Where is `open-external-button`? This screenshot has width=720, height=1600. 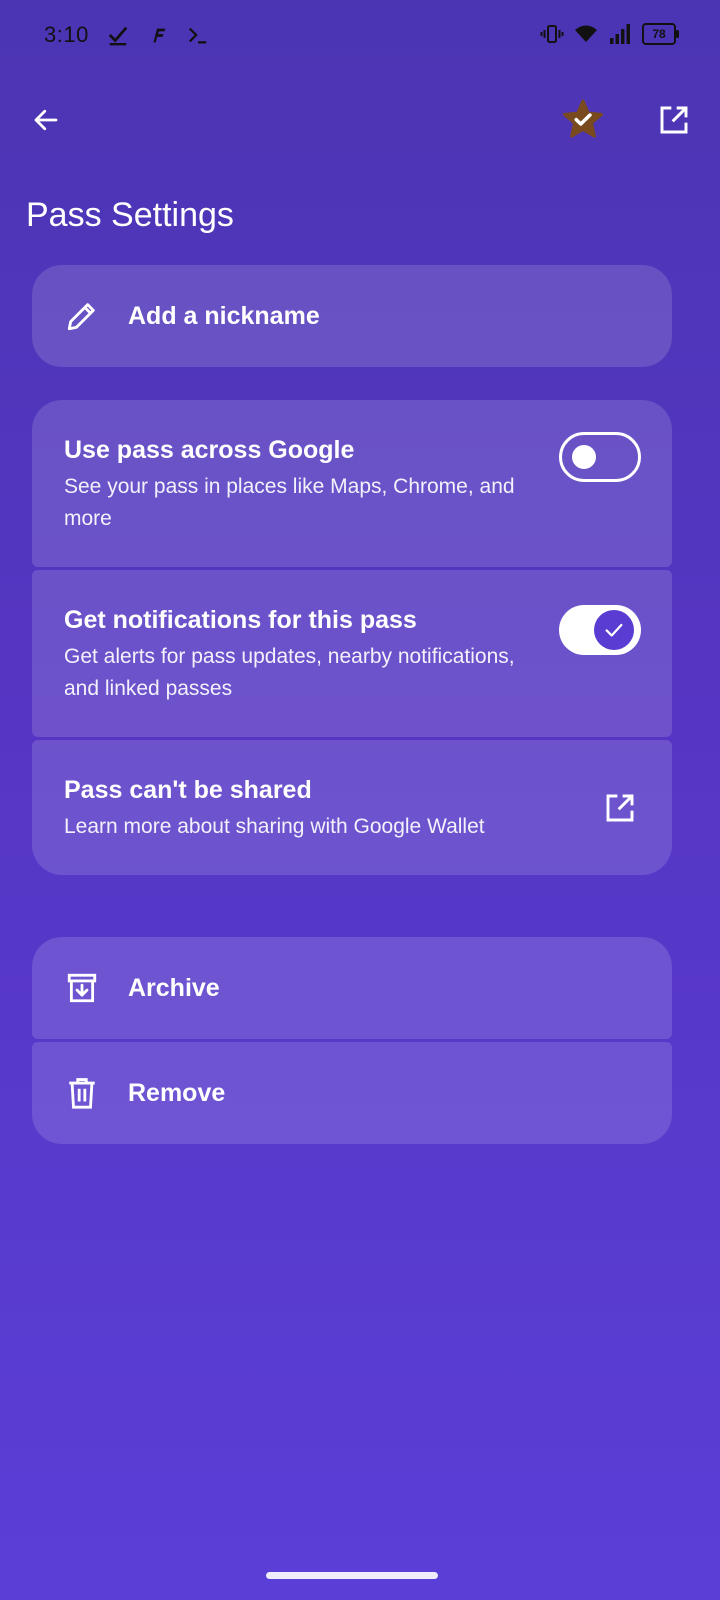
open-external-button is located at coordinates (674, 120).